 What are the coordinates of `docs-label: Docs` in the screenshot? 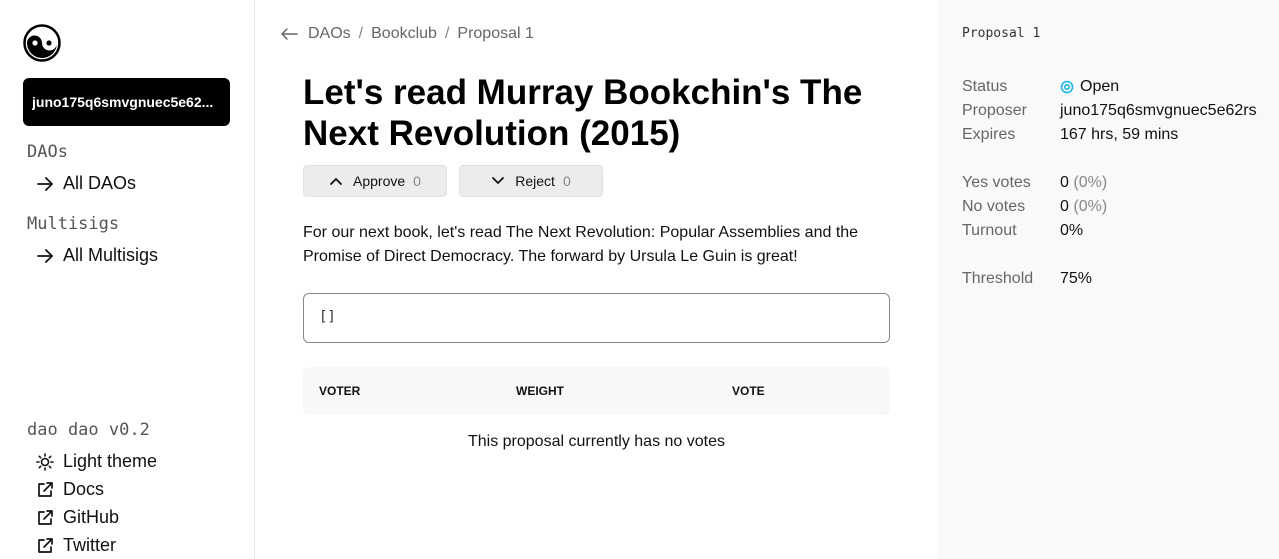 It's located at (84, 489).